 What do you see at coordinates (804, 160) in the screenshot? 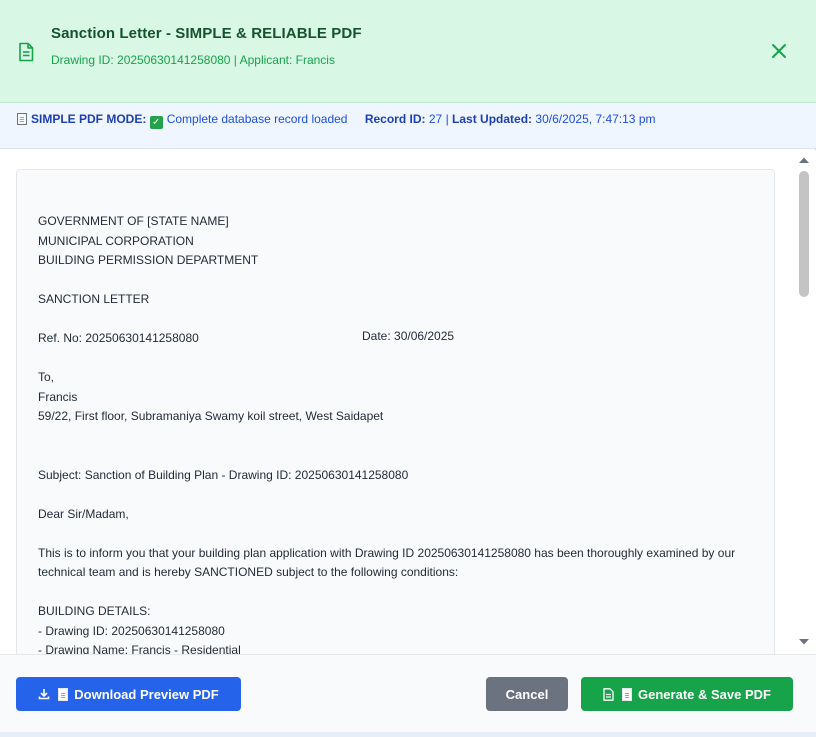
I see `scroll-up-arrow-icon` at bounding box center [804, 160].